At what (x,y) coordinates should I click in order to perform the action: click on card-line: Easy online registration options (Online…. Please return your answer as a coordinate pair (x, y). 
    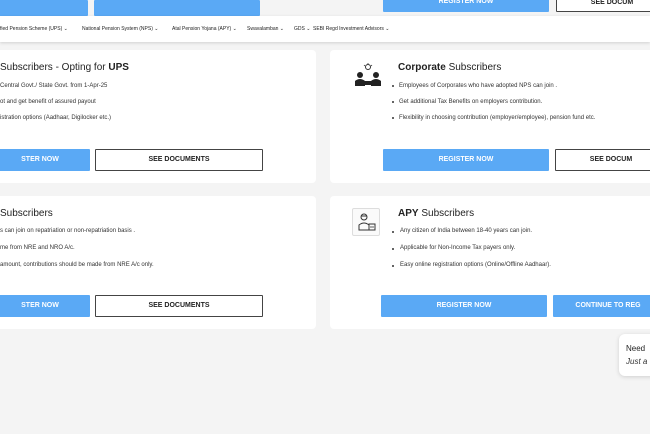
    Looking at the image, I should click on (475, 265).